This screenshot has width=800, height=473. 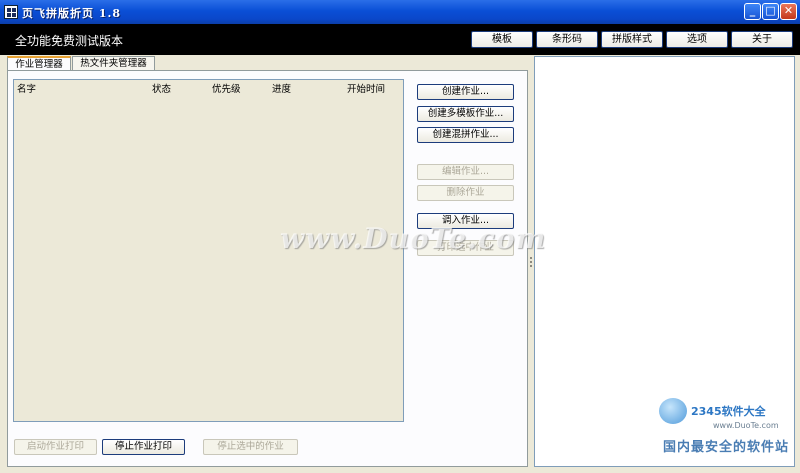 What do you see at coordinates (400, 12) in the screenshot?
I see `title-bar: 页飞拼版折页 1.8 _ □ ✕` at bounding box center [400, 12].